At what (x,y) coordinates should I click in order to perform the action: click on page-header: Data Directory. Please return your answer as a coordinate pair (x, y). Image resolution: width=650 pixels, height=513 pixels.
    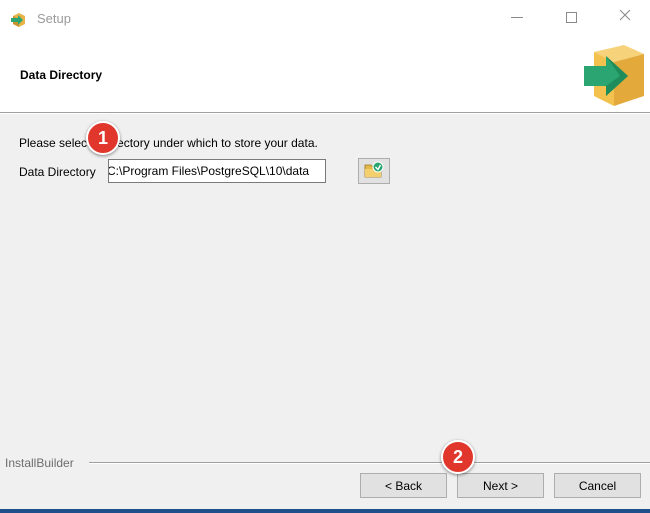
    Looking at the image, I should click on (325, 75).